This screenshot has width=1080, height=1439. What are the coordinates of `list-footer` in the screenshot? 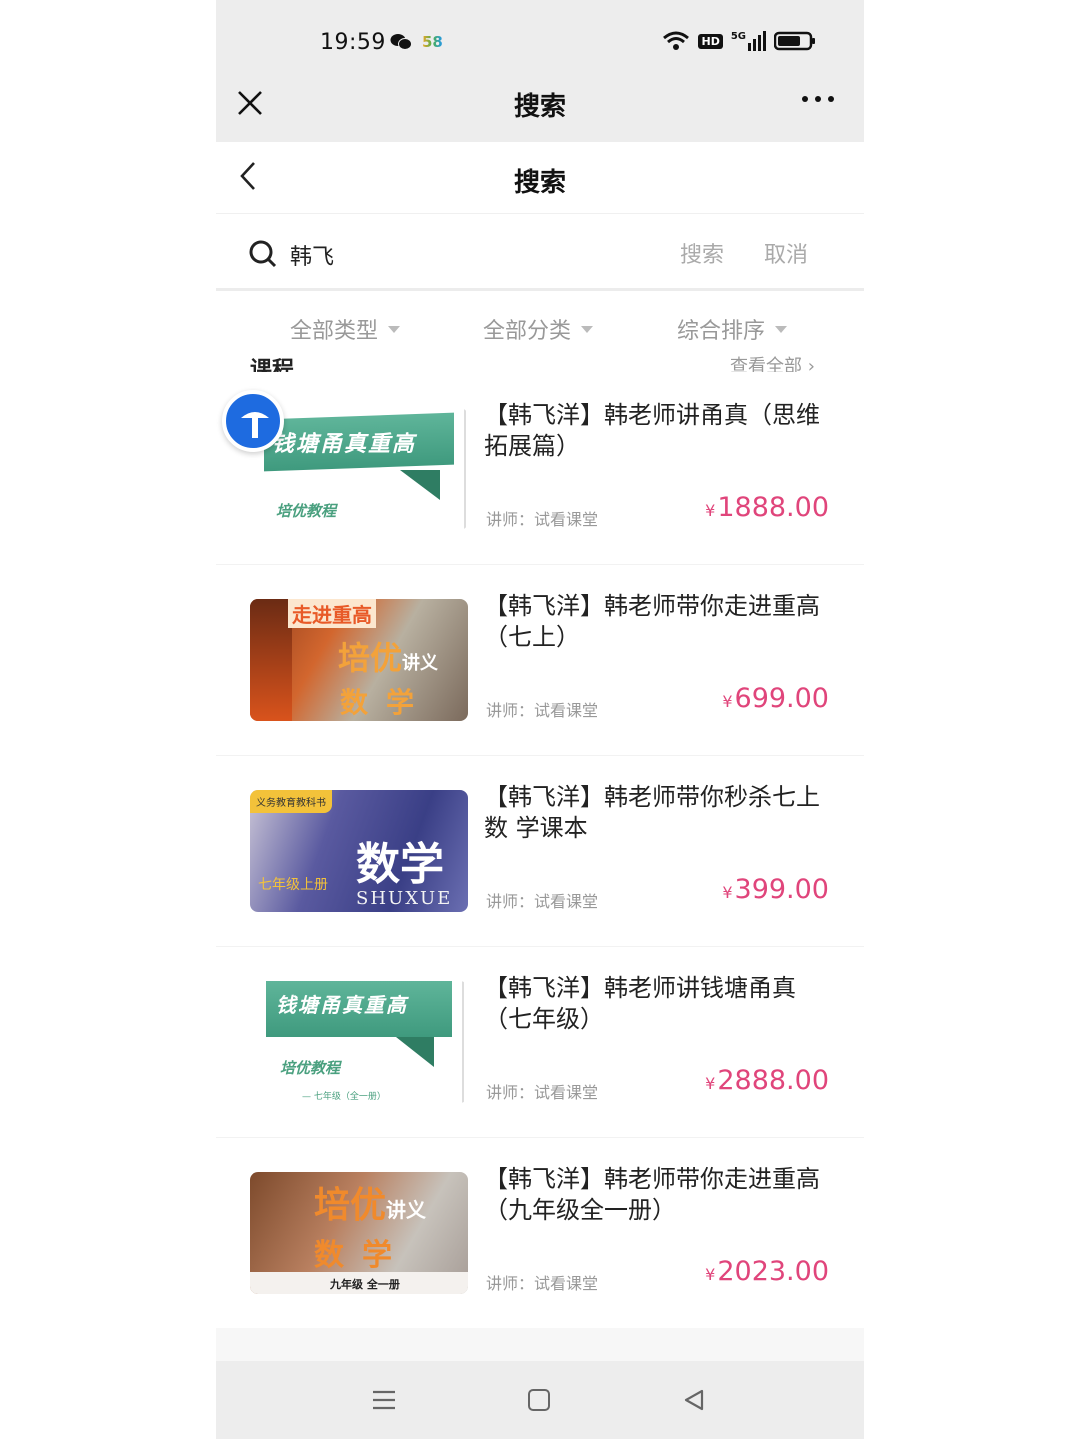 It's located at (540, 1344).